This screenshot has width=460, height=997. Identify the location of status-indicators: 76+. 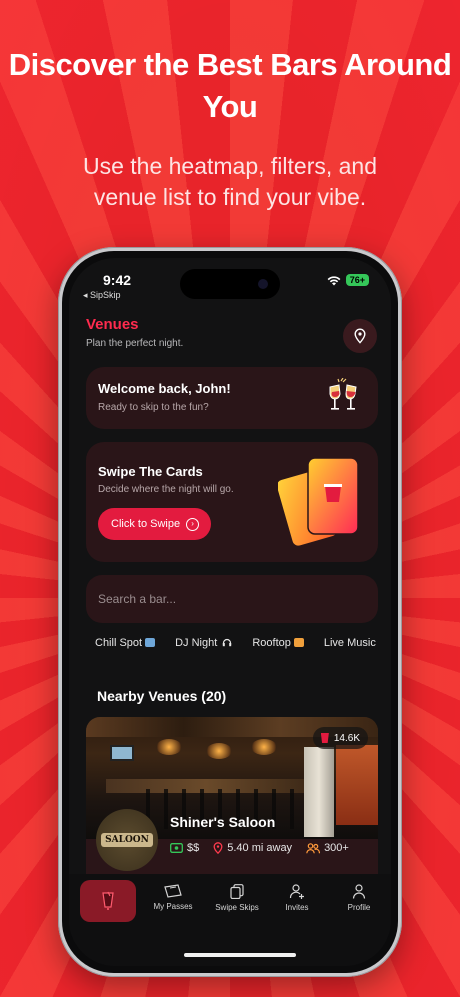
(348, 280).